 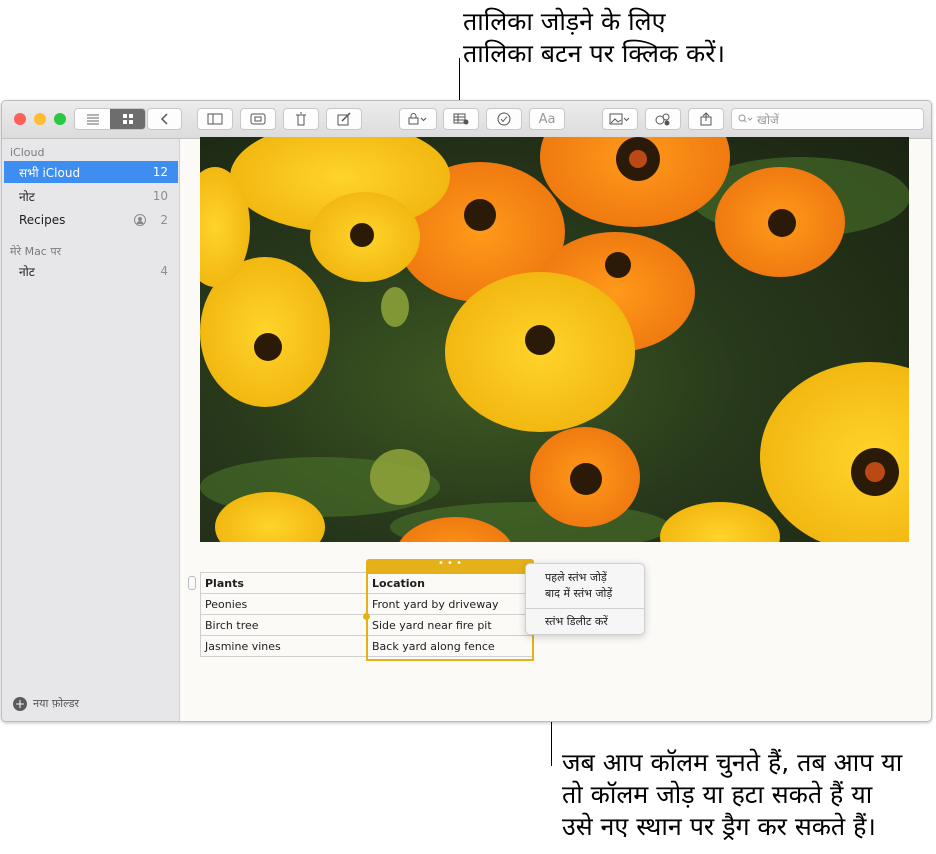 I want to click on compose-icon, so click(x=344, y=119).